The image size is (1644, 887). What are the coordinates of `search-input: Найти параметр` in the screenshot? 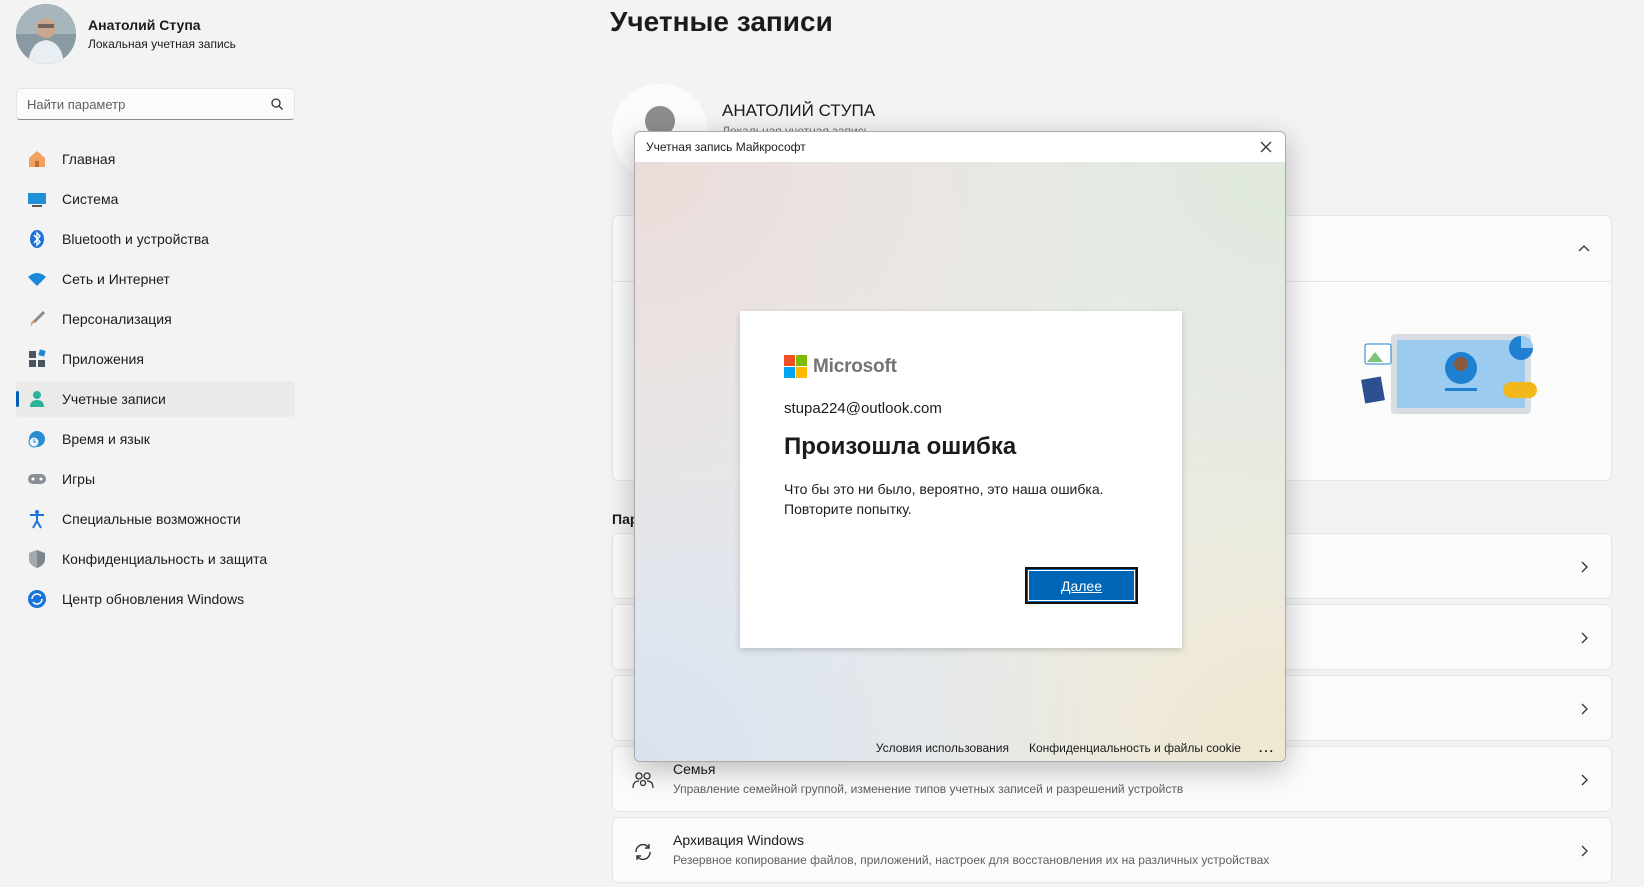 It's located at (155, 104).